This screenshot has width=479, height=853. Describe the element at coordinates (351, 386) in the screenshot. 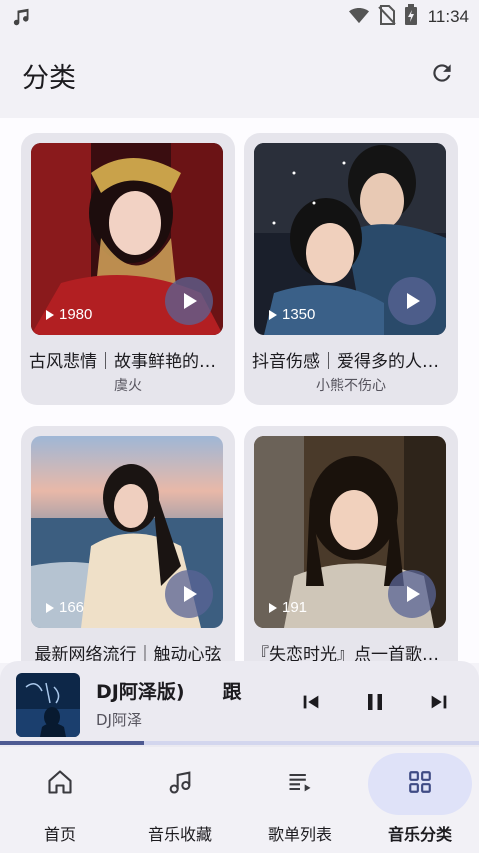

I see `playlist-creator: 小熊不伤心` at that location.